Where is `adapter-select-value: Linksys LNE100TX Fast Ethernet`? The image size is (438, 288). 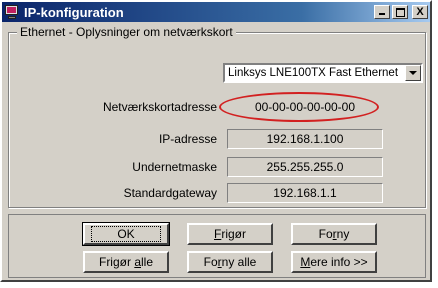 adapter-select-value: Linksys LNE100TX Fast Ethernet is located at coordinates (313, 73).